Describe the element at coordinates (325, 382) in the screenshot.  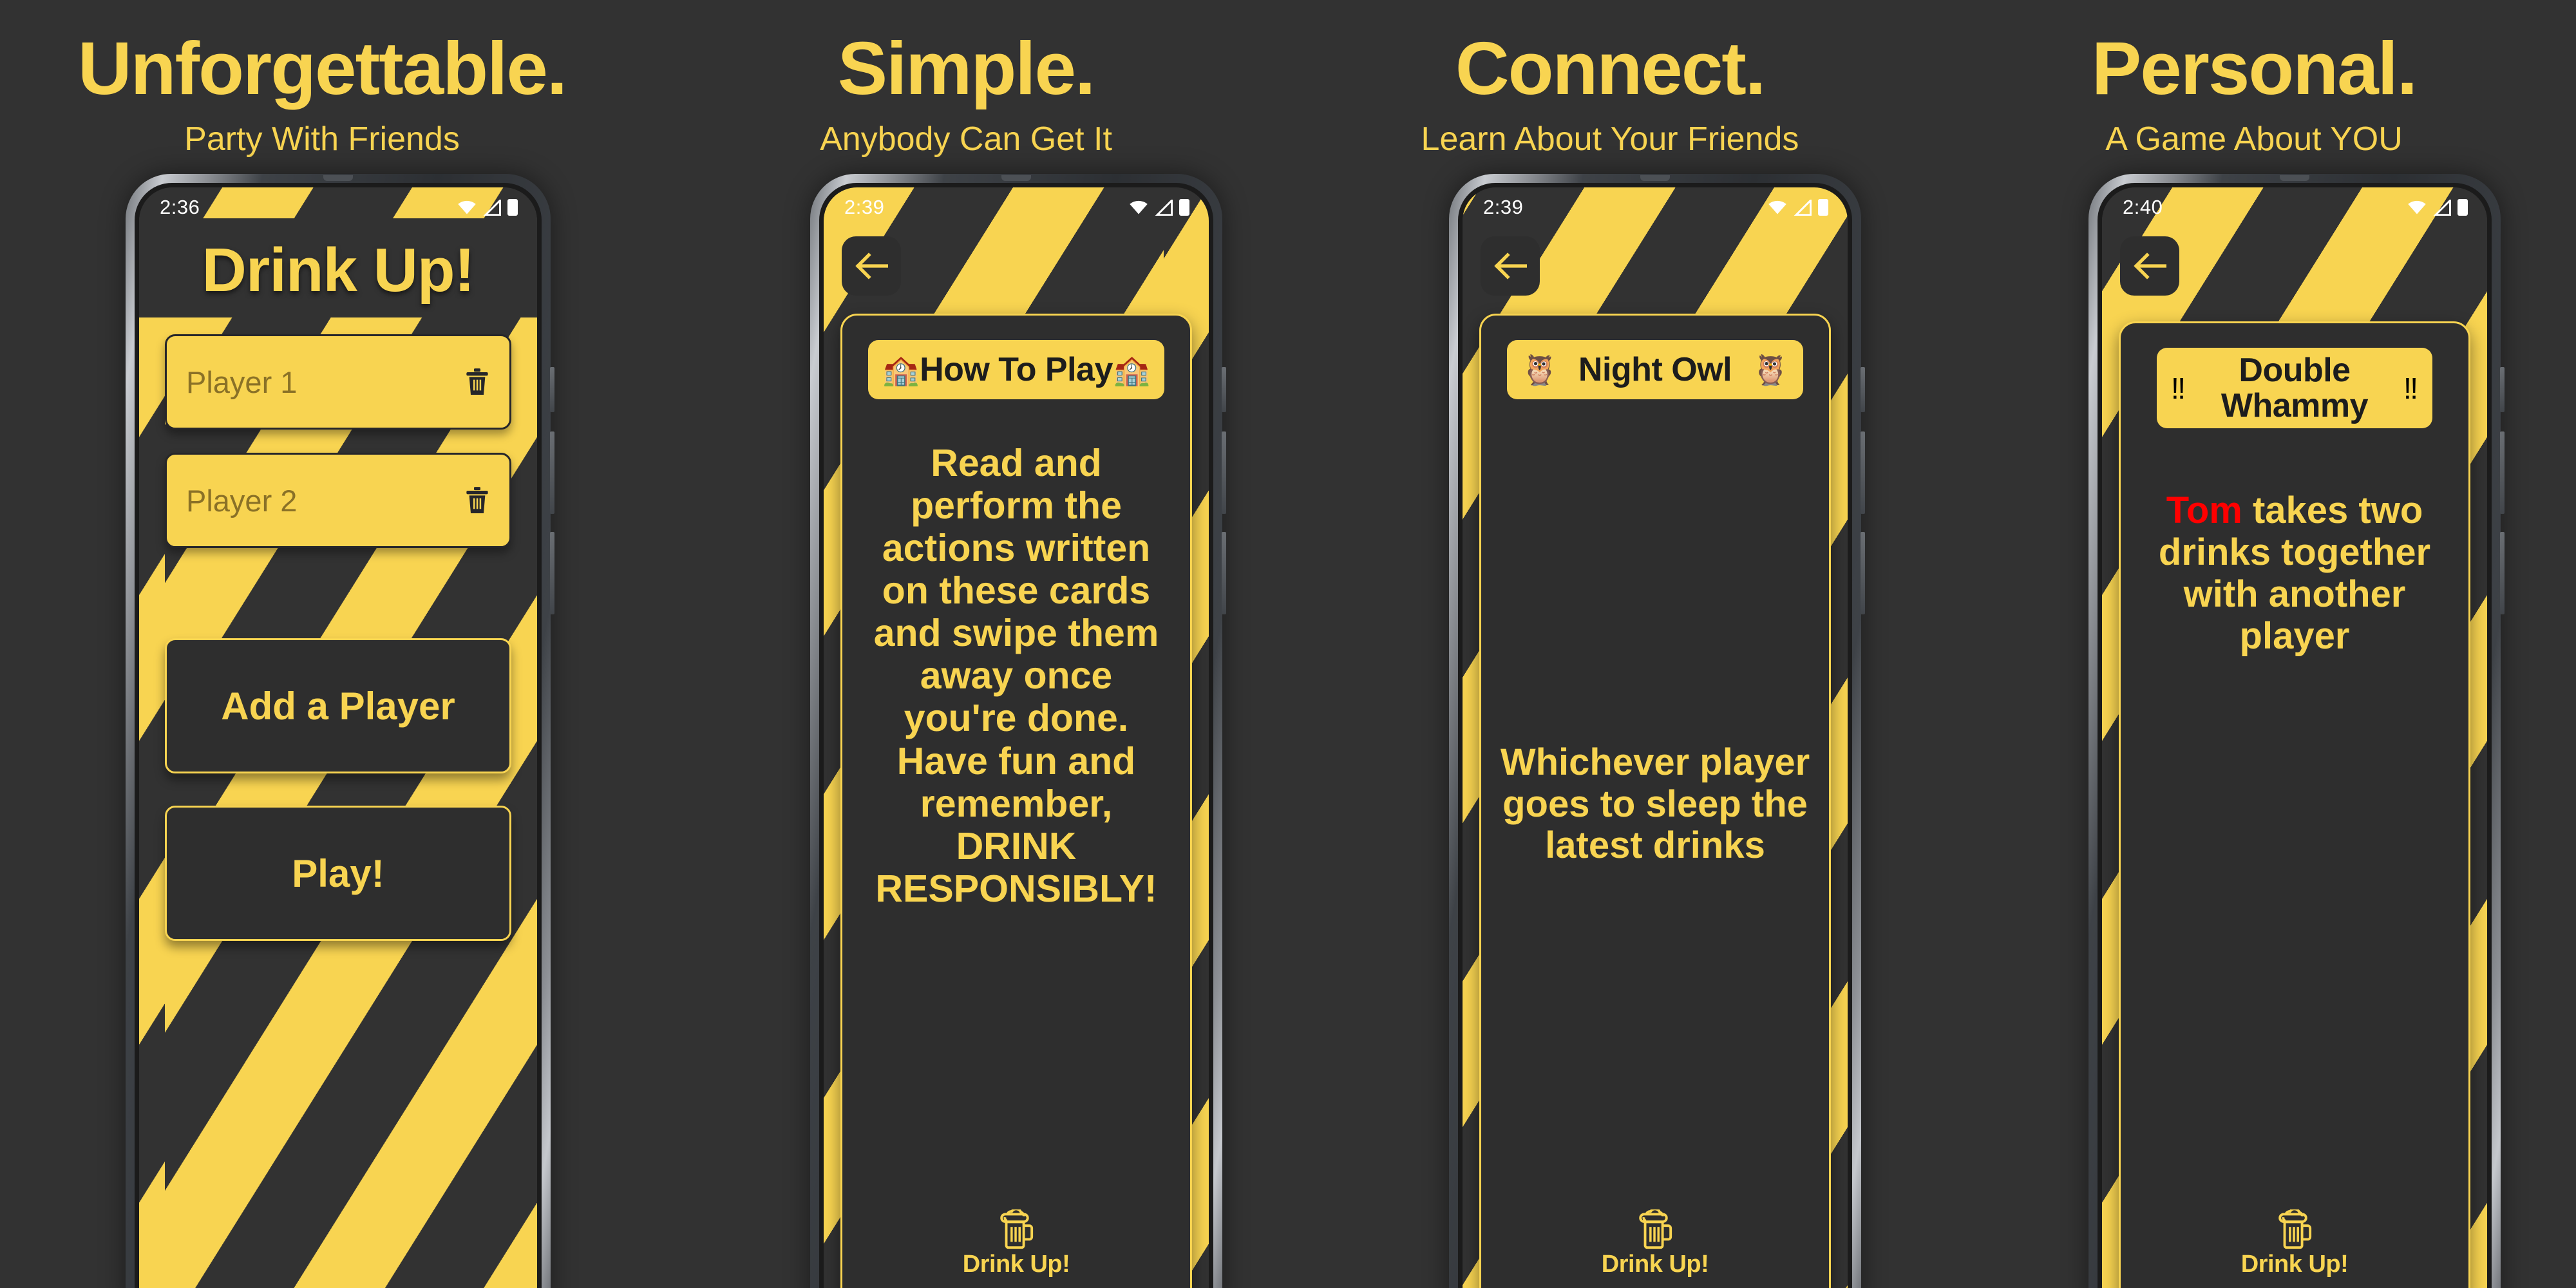
I see `player-name-input: Player 1` at that location.